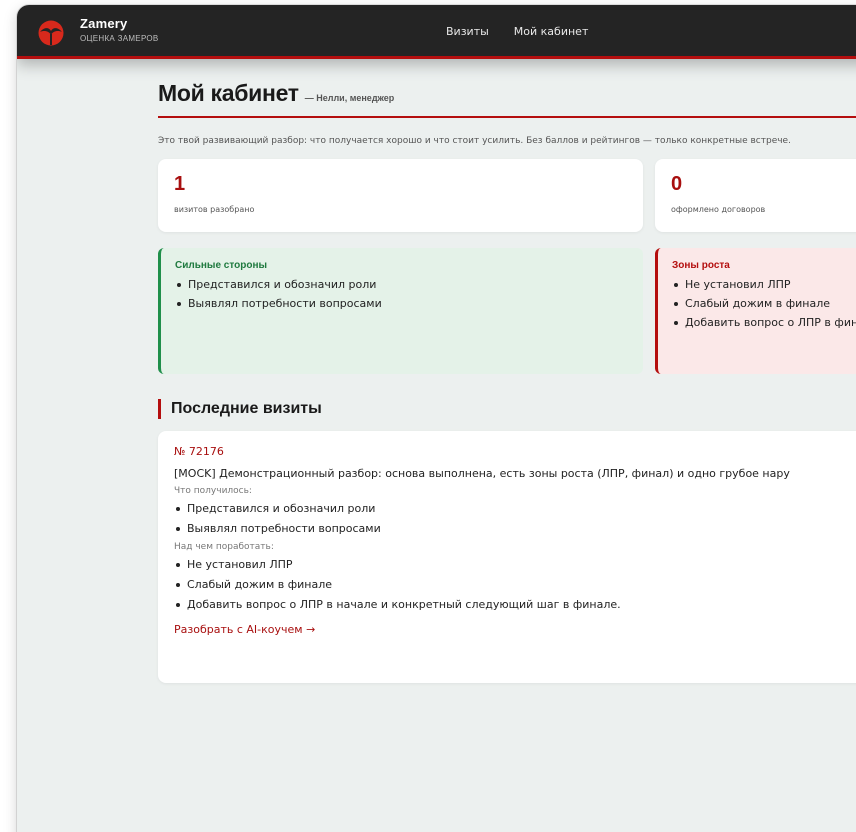 This screenshot has height=832, width=856. I want to click on recent-visits-heading: Последние визиты, so click(507, 409).